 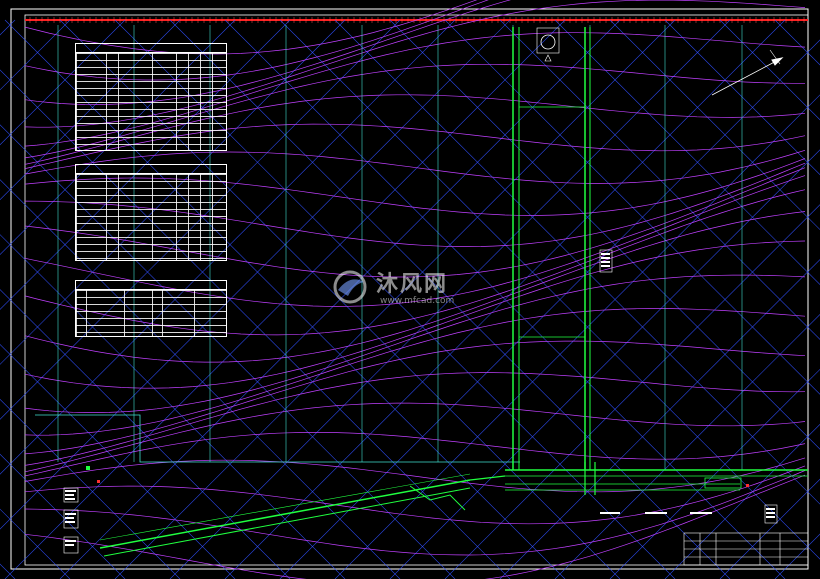 I want to click on map-boundary-notch, so click(x=277, y=438).